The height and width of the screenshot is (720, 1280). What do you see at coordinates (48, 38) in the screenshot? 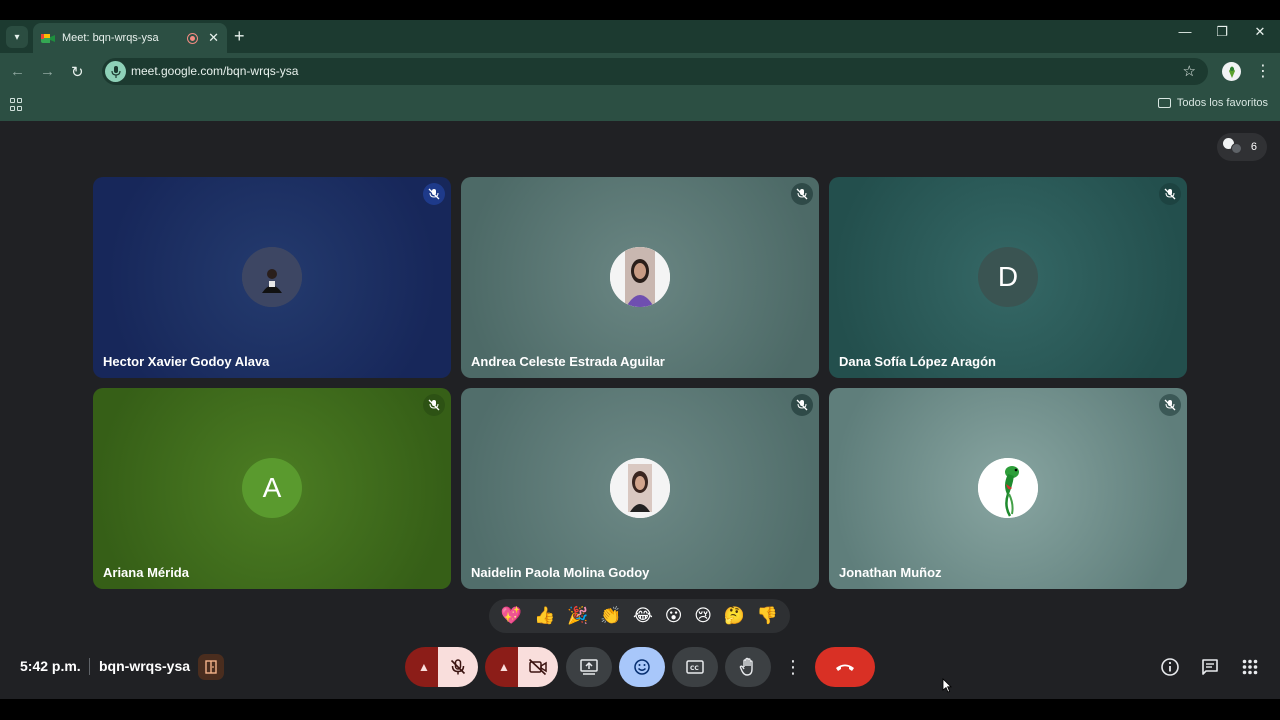
I see `meet-favicon-icon` at bounding box center [48, 38].